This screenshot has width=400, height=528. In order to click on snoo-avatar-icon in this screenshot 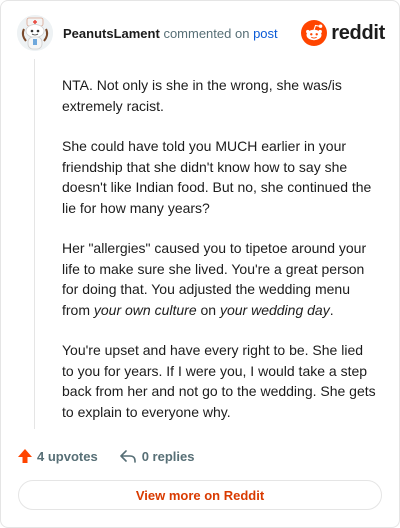, I will do `click(35, 33)`.